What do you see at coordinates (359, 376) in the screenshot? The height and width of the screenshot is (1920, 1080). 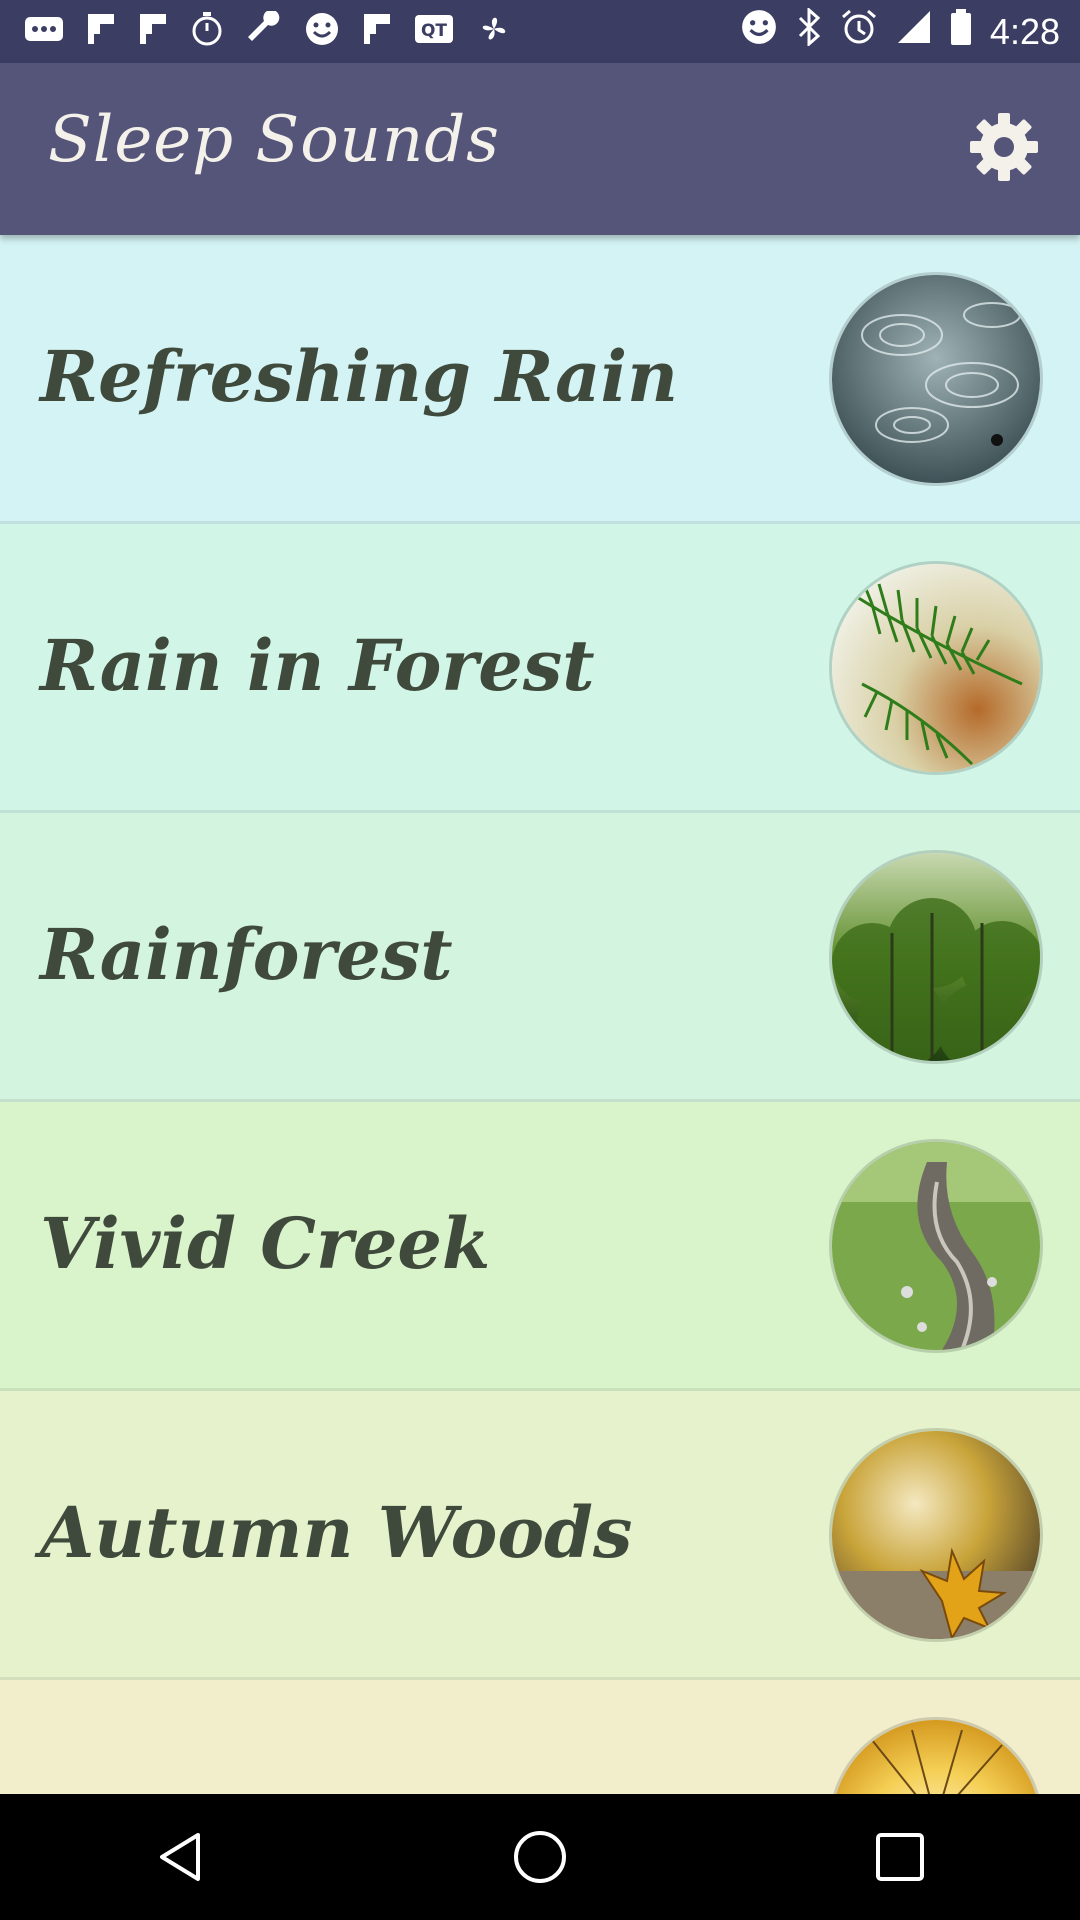 I see `sound-label: Refreshing Rain` at bounding box center [359, 376].